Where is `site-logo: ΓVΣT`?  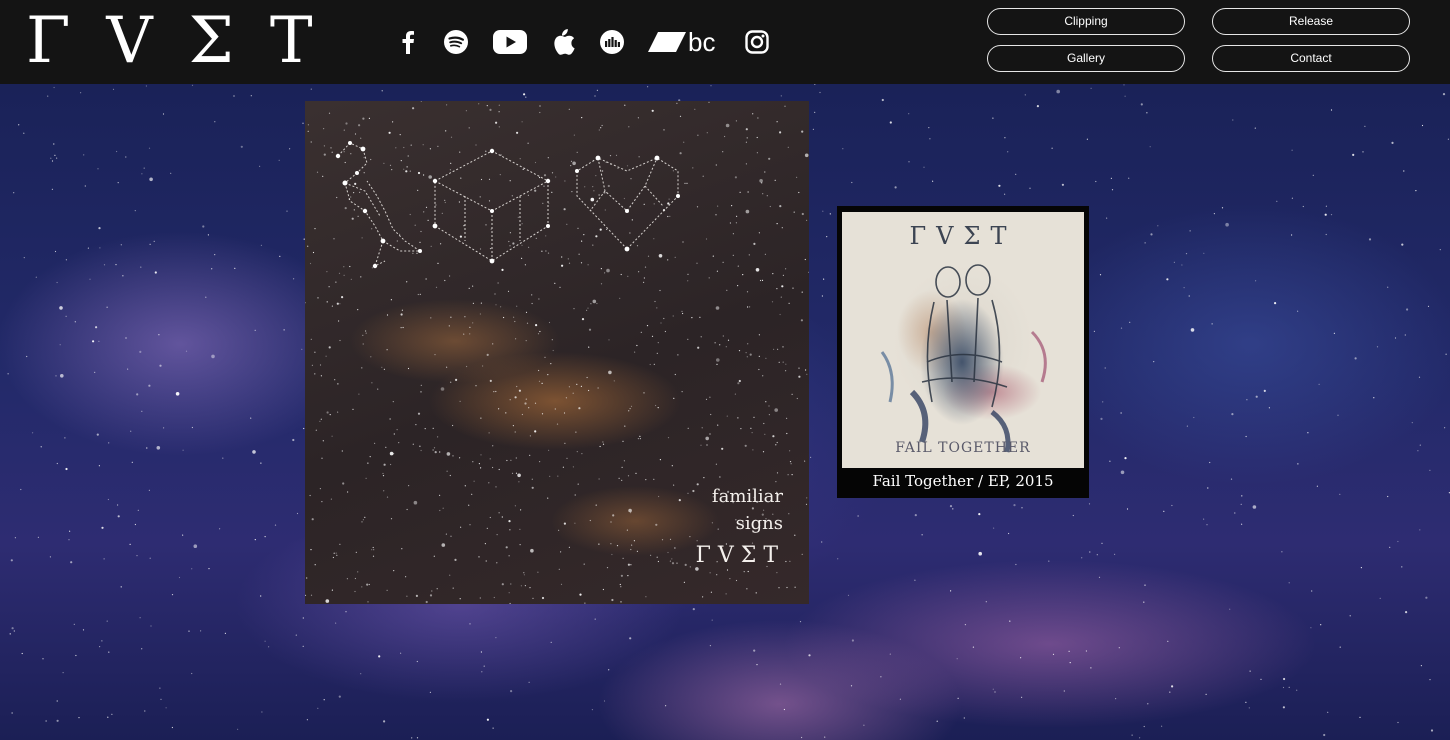
site-logo: ΓVΣT is located at coordinates (187, 41).